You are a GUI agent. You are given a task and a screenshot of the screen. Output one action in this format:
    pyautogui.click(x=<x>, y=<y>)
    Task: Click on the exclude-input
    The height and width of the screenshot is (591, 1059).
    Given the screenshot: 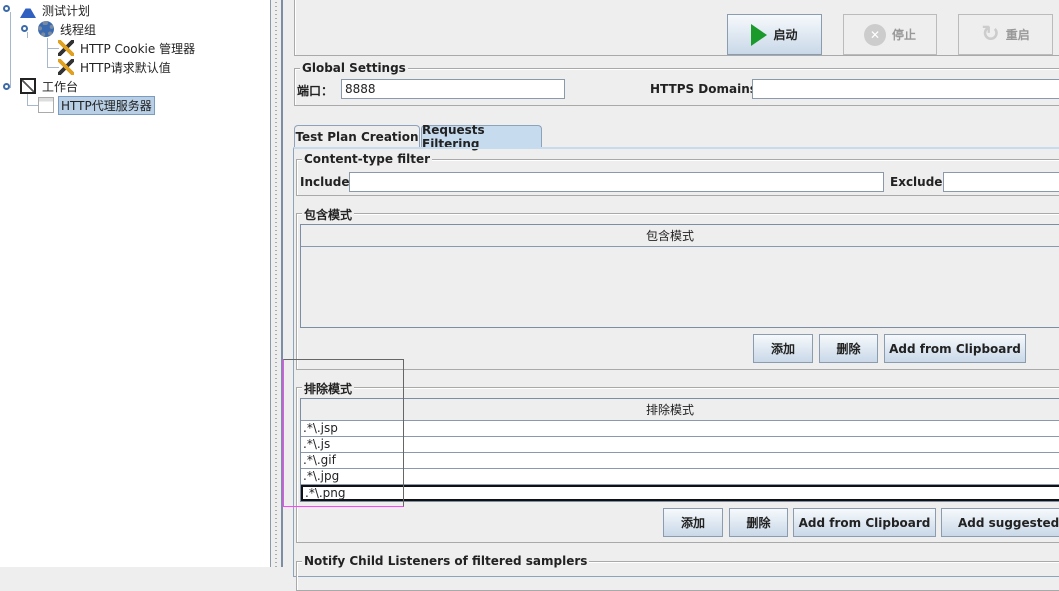 What is the action you would take?
    pyautogui.click(x=1001, y=182)
    